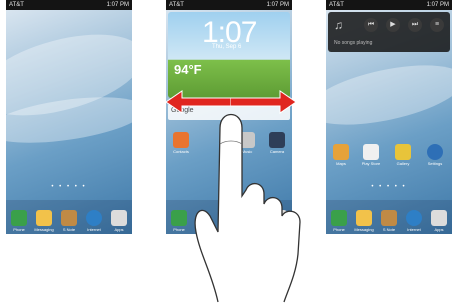 This screenshot has width=454, height=304. Describe the element at coordinates (371, 152) in the screenshot. I see `play-store-icon` at that location.